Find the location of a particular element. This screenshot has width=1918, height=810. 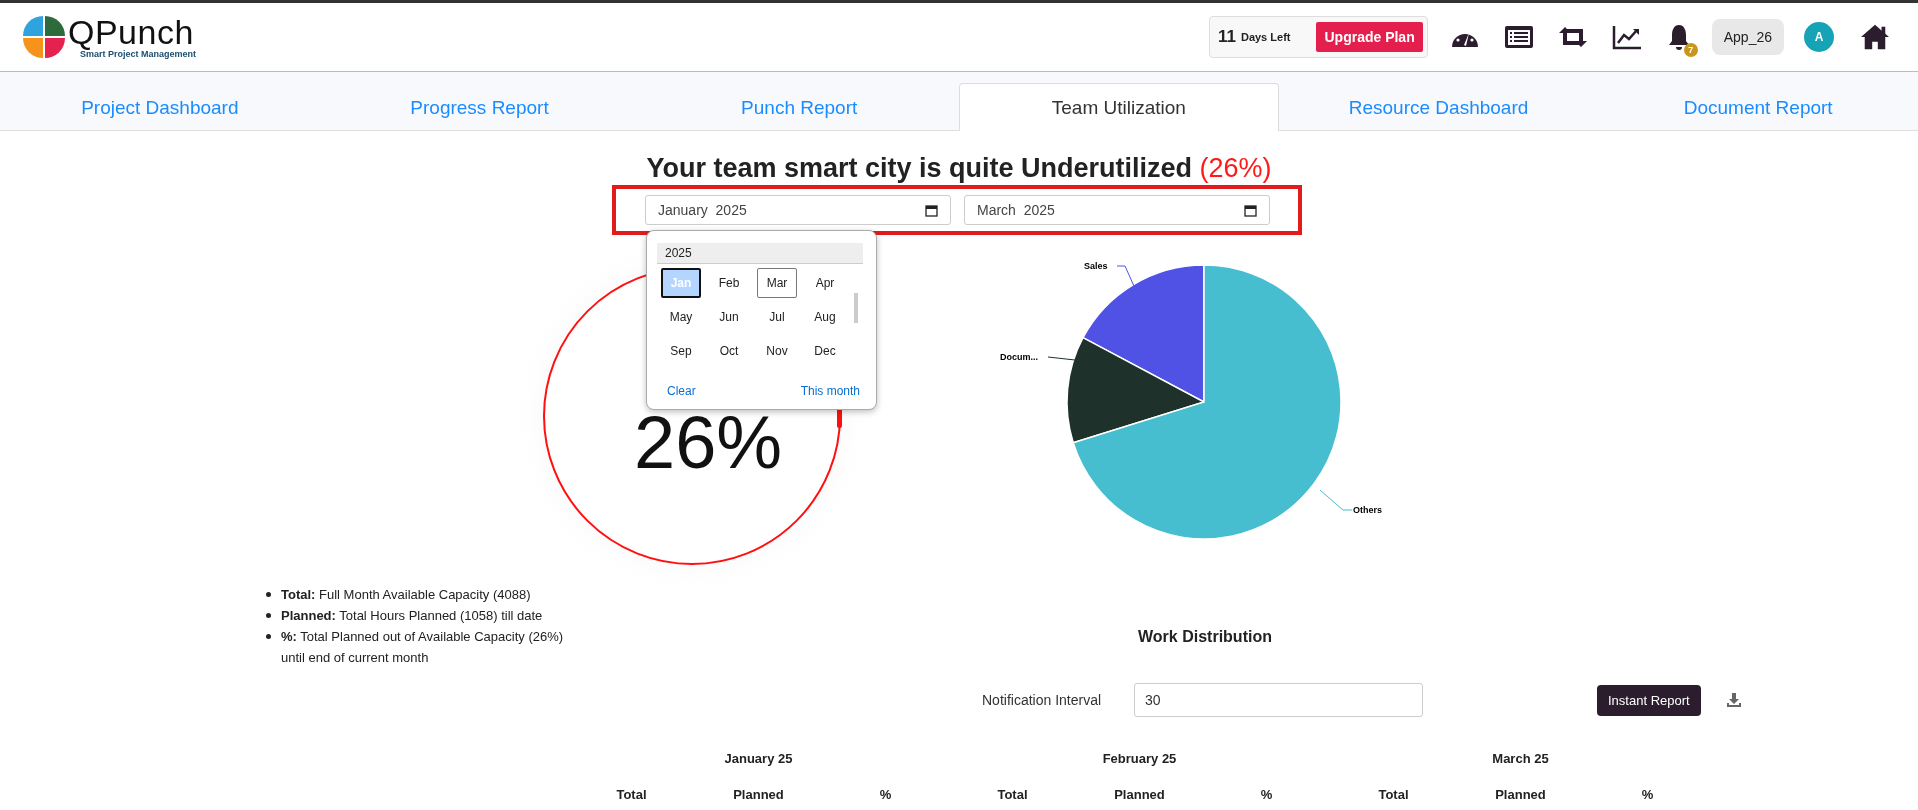

utilization-percent: (26%) is located at coordinates (1235, 168).